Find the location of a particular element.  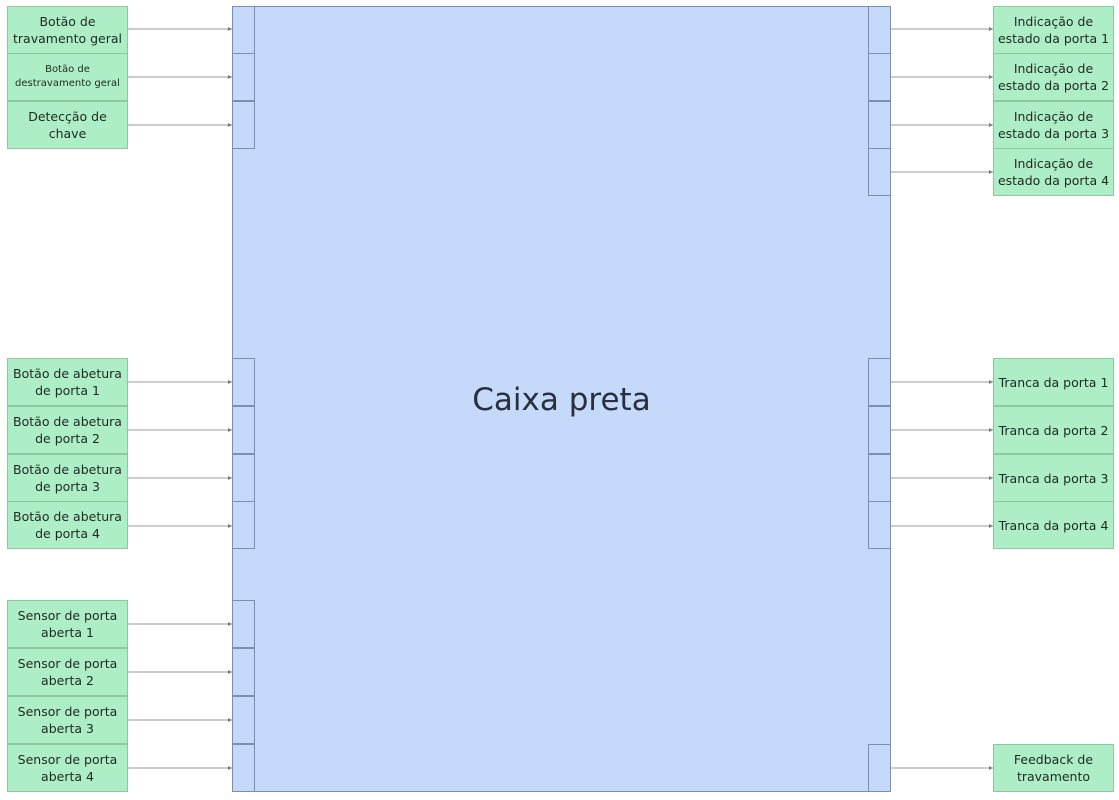

block-door-status-3: Indicação de estado da porta 3 is located at coordinates (1053, 125).